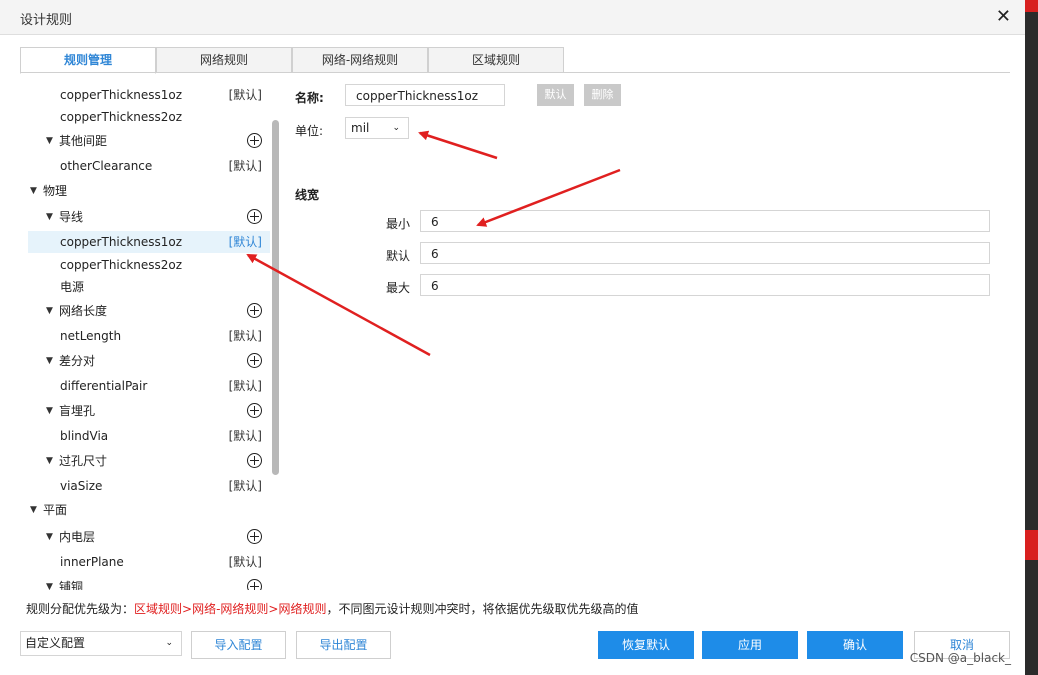  Describe the element at coordinates (55, 191) in the screenshot. I see `tree-item-label: 物理` at that location.